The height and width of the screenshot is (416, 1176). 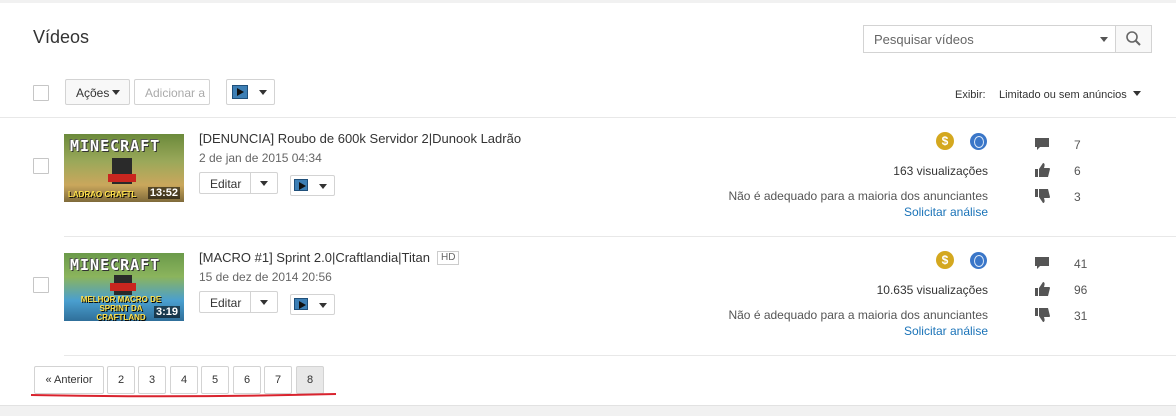 What do you see at coordinates (166, 312) in the screenshot?
I see `video-duration: 3:19` at bounding box center [166, 312].